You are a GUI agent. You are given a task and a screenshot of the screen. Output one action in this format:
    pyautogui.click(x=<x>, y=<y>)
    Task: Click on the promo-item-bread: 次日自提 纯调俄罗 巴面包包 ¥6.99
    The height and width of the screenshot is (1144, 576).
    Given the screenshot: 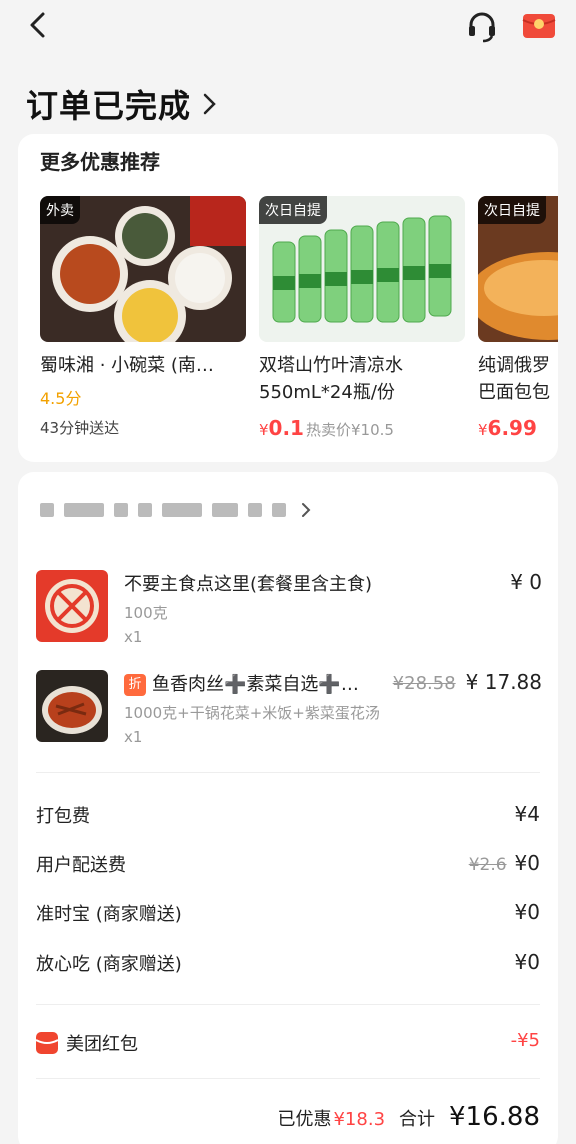 What is the action you would take?
    pyautogui.click(x=518, y=318)
    